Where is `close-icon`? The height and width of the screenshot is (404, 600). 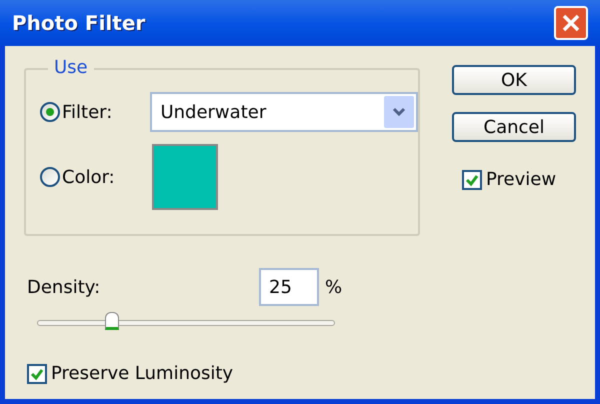
close-icon is located at coordinates (571, 23).